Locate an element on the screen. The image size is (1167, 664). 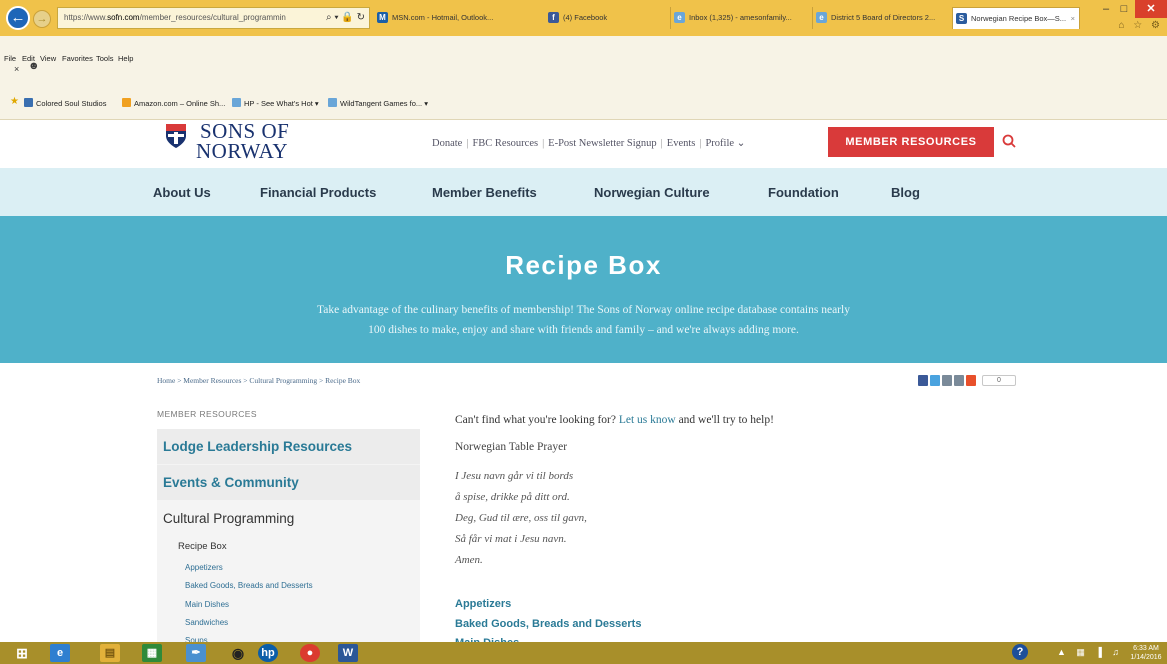
browser-tool-icons: ⌂ ☆ ⚙ is located at coordinates (1140, 25).